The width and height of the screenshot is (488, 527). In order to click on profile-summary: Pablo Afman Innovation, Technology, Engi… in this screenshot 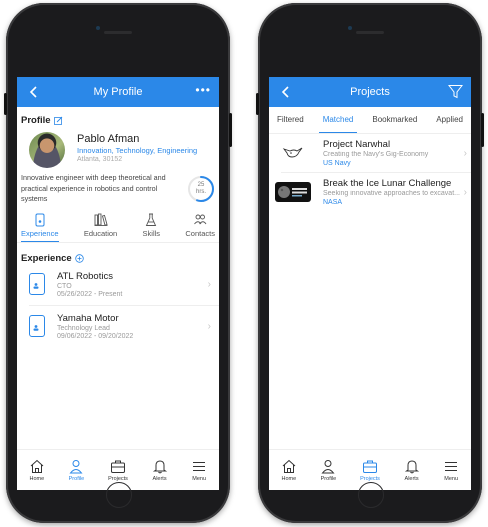, I will do `click(118, 148)`.